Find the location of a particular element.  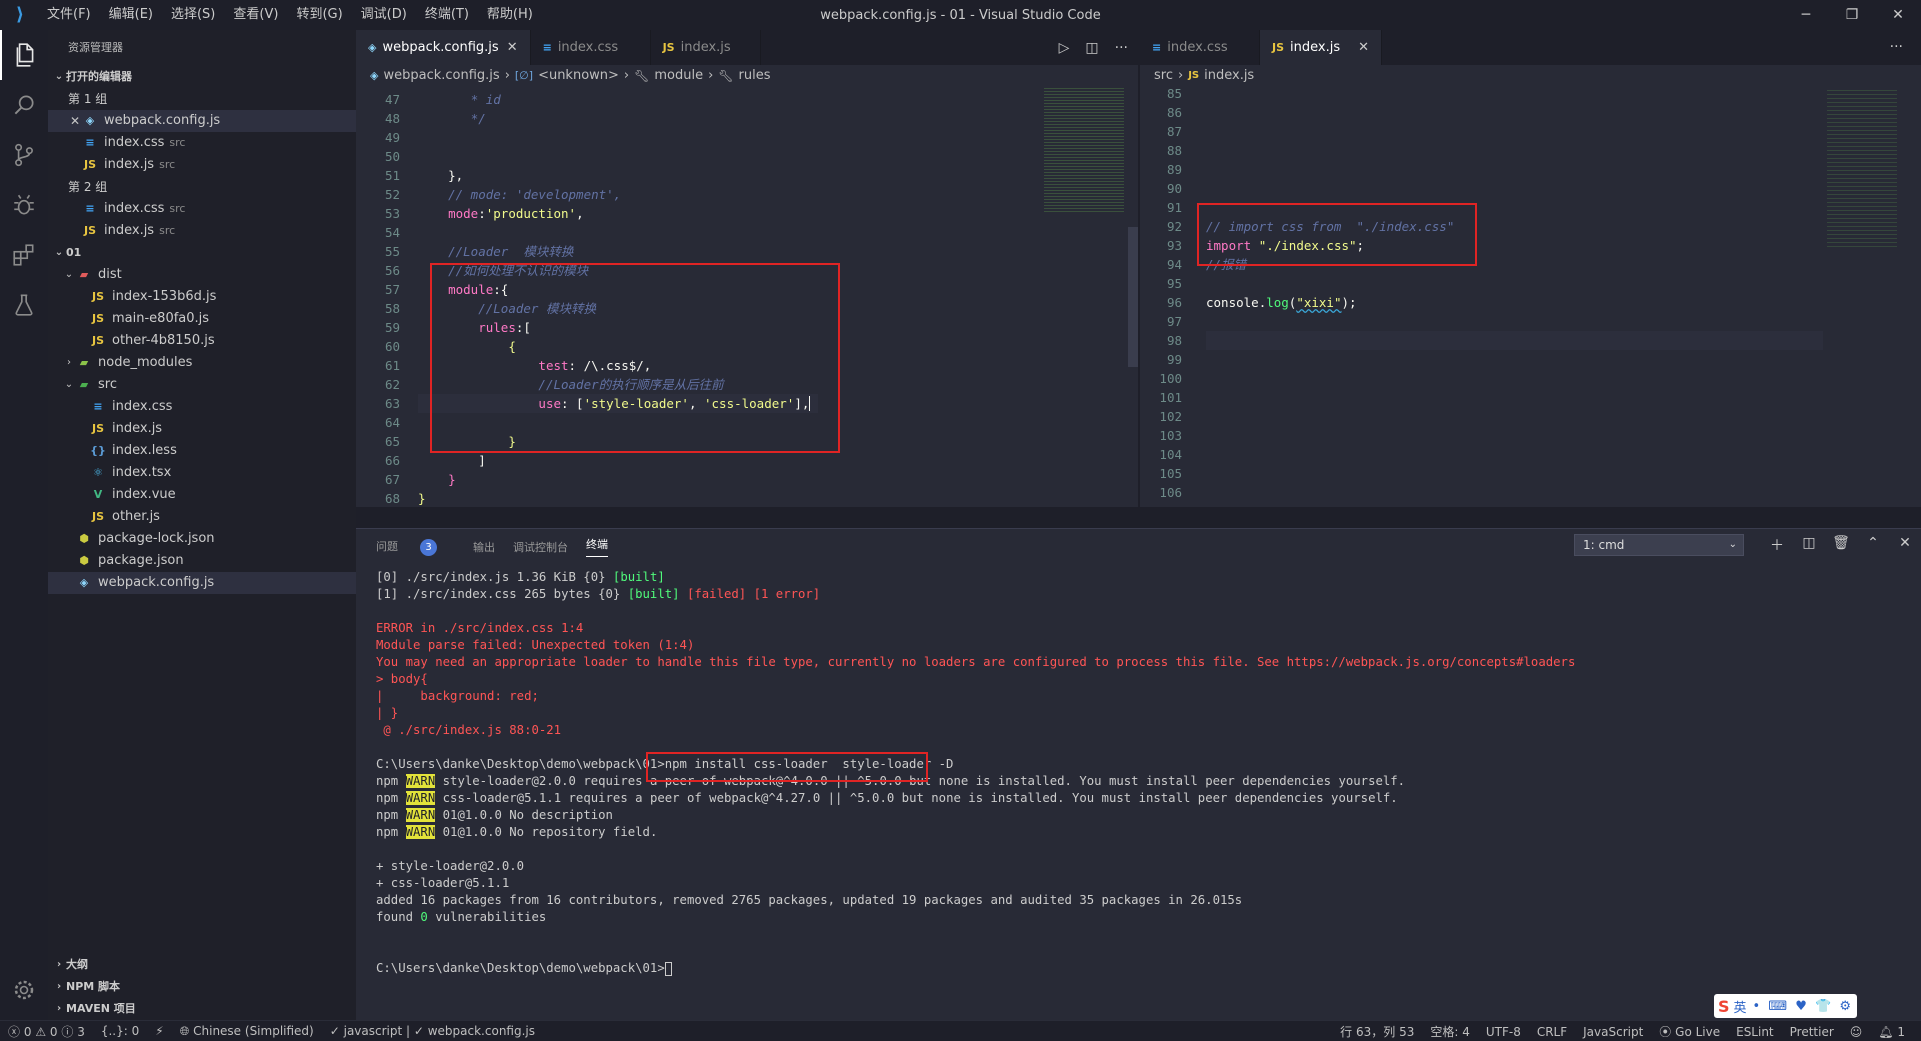

search-button is located at coordinates (24, 105).